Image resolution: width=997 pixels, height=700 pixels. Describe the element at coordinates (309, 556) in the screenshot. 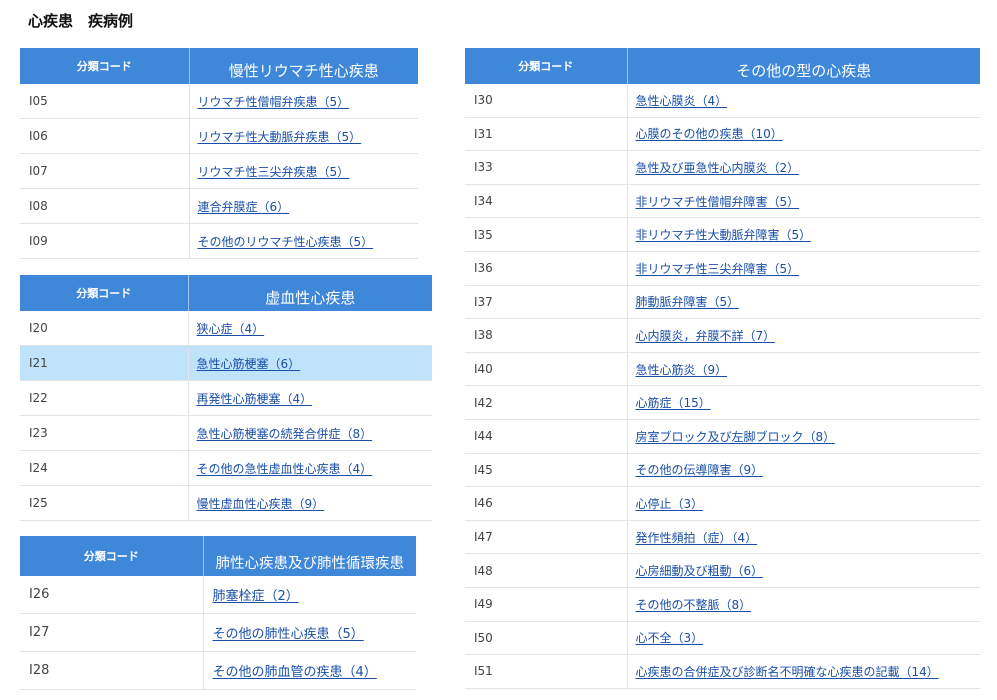

I see `table-title: 肺性心疾患及び肺性循環疾患` at that location.